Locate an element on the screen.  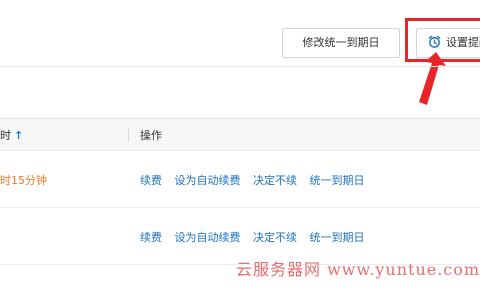
unify-expiry-button: 修改统一到期日 is located at coordinates (341, 43).